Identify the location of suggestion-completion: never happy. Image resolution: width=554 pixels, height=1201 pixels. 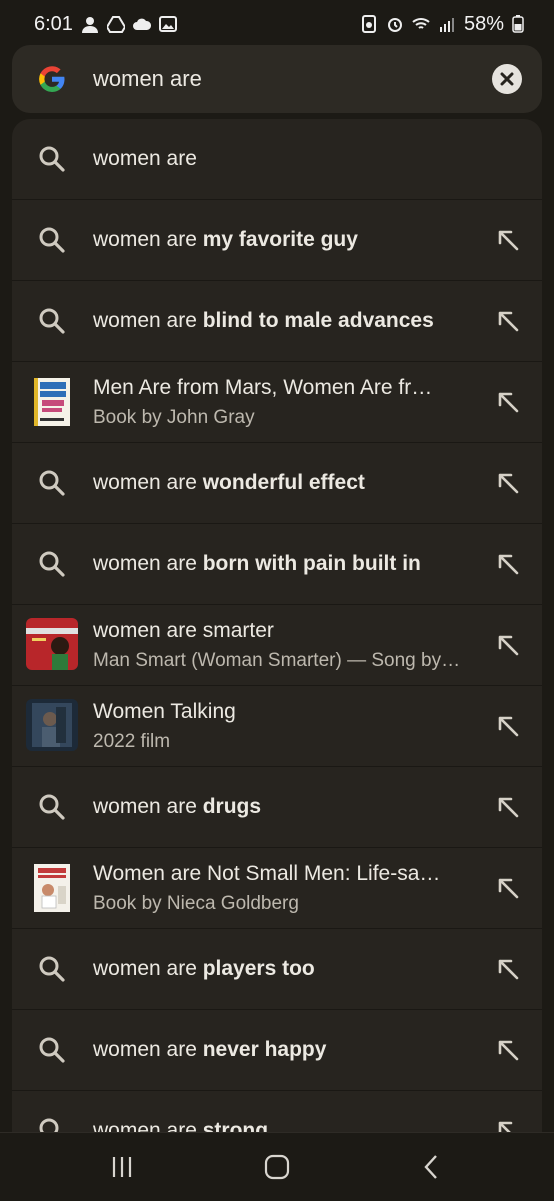
(264, 1049).